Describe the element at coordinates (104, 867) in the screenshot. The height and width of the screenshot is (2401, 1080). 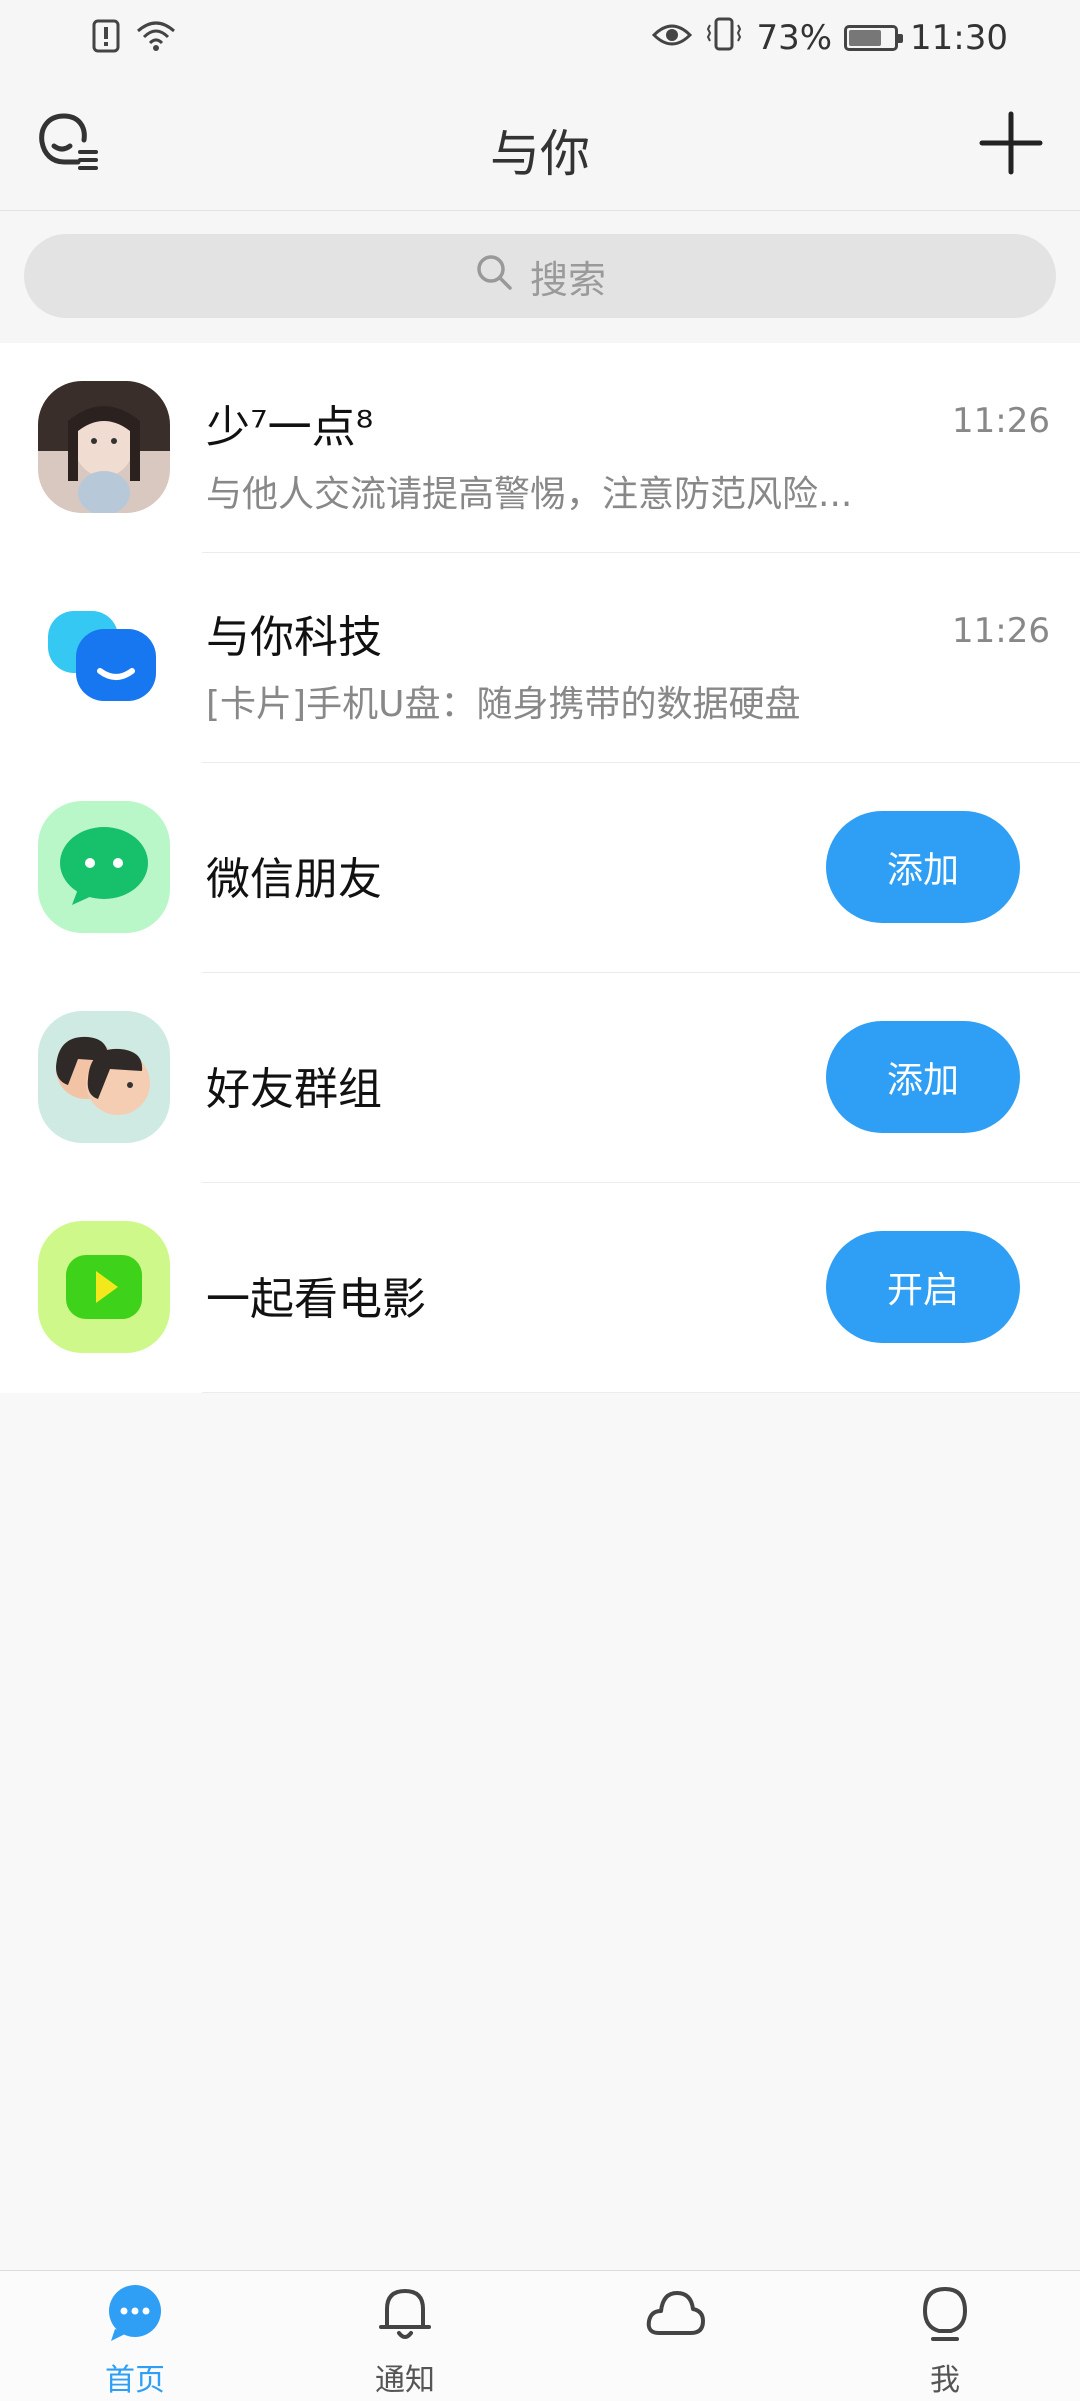
I see `wechat-icon` at that location.